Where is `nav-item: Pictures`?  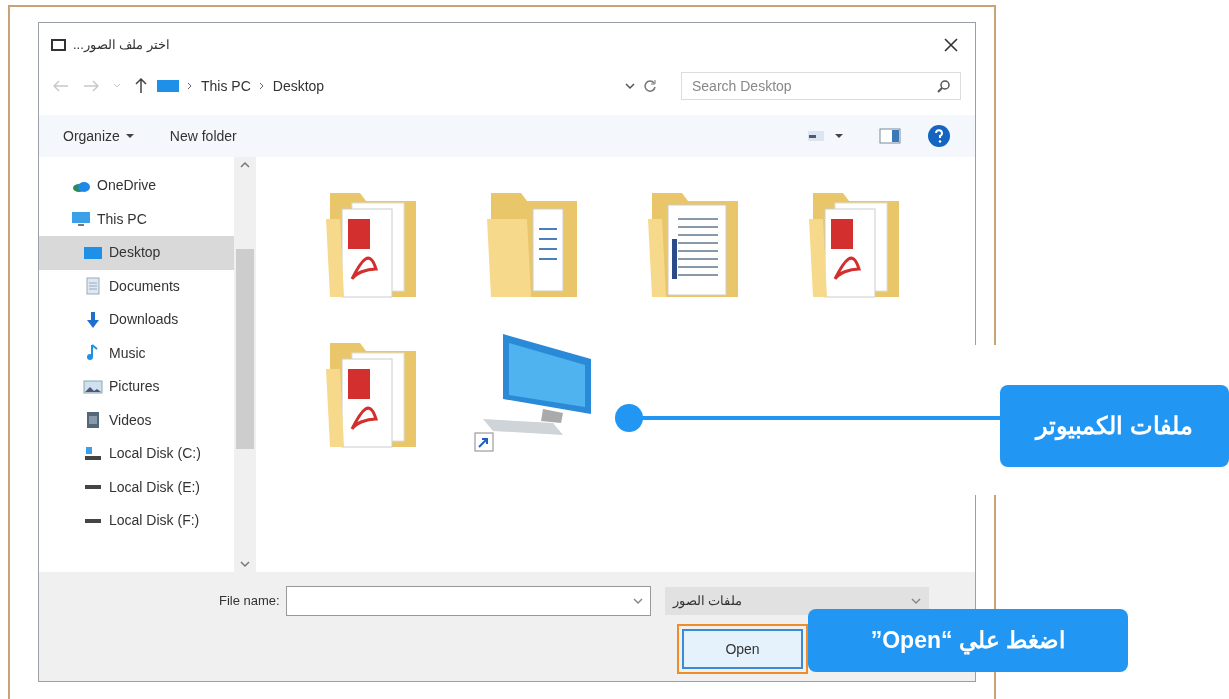
nav-item: Pictures is located at coordinates (136, 387).